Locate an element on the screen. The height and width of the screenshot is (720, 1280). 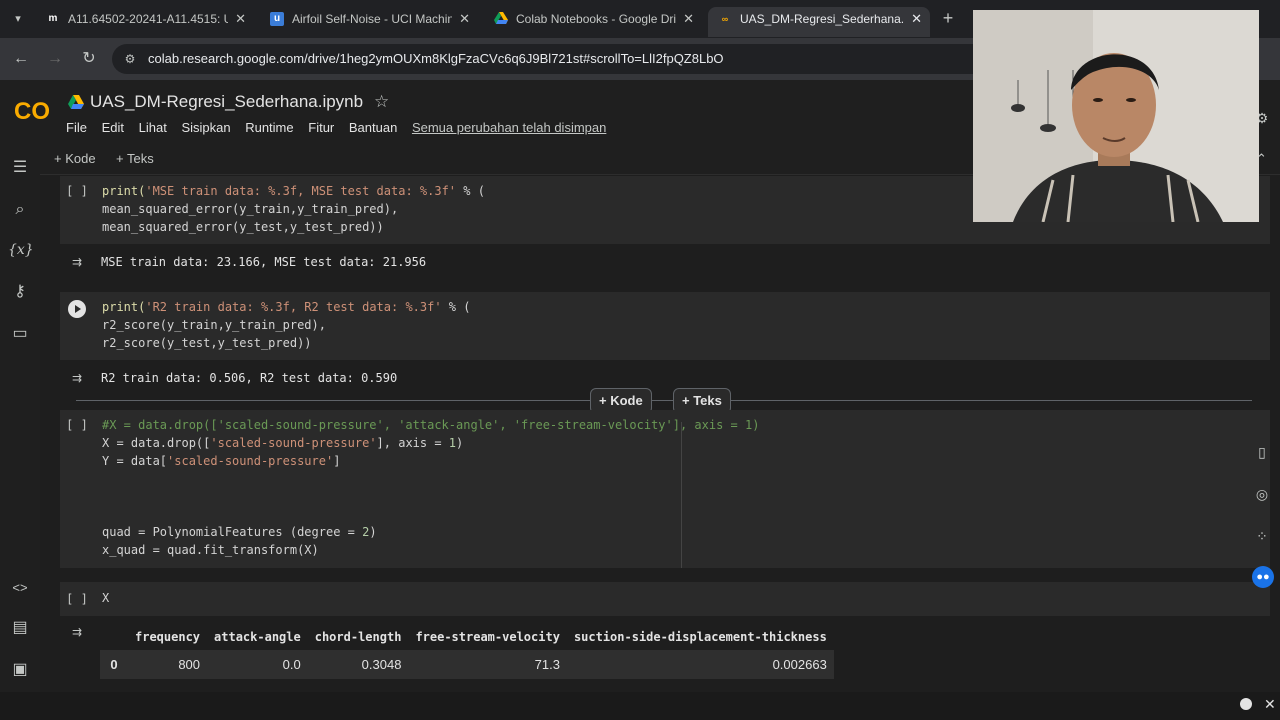
menu-help: Bantuan is located at coordinates (373, 127).